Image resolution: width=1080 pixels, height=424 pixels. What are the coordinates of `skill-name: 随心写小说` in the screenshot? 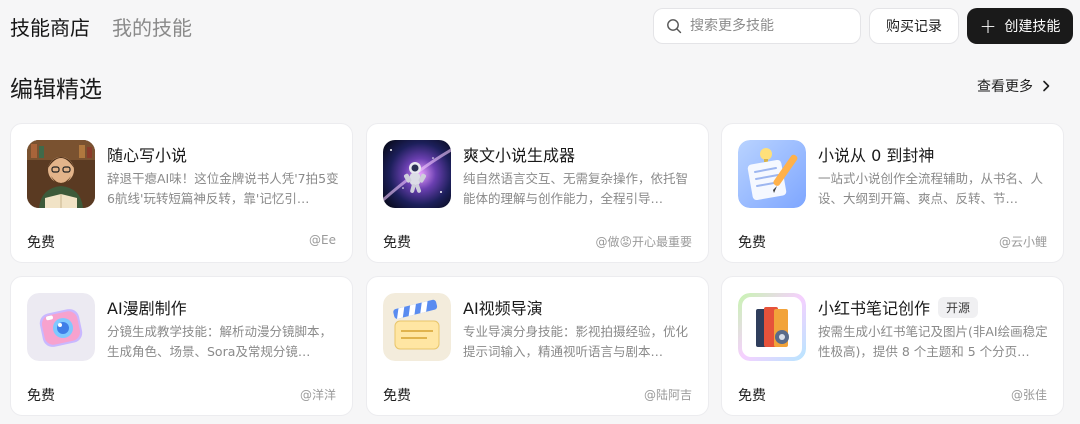 It's located at (147, 154).